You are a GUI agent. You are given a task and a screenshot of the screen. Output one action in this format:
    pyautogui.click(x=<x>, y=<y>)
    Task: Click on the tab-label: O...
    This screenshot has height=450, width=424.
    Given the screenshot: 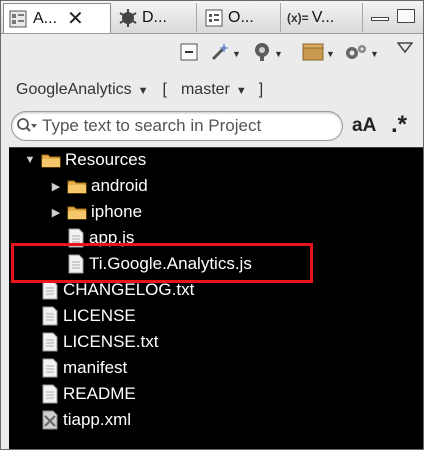 What is the action you would take?
    pyautogui.click(x=241, y=17)
    